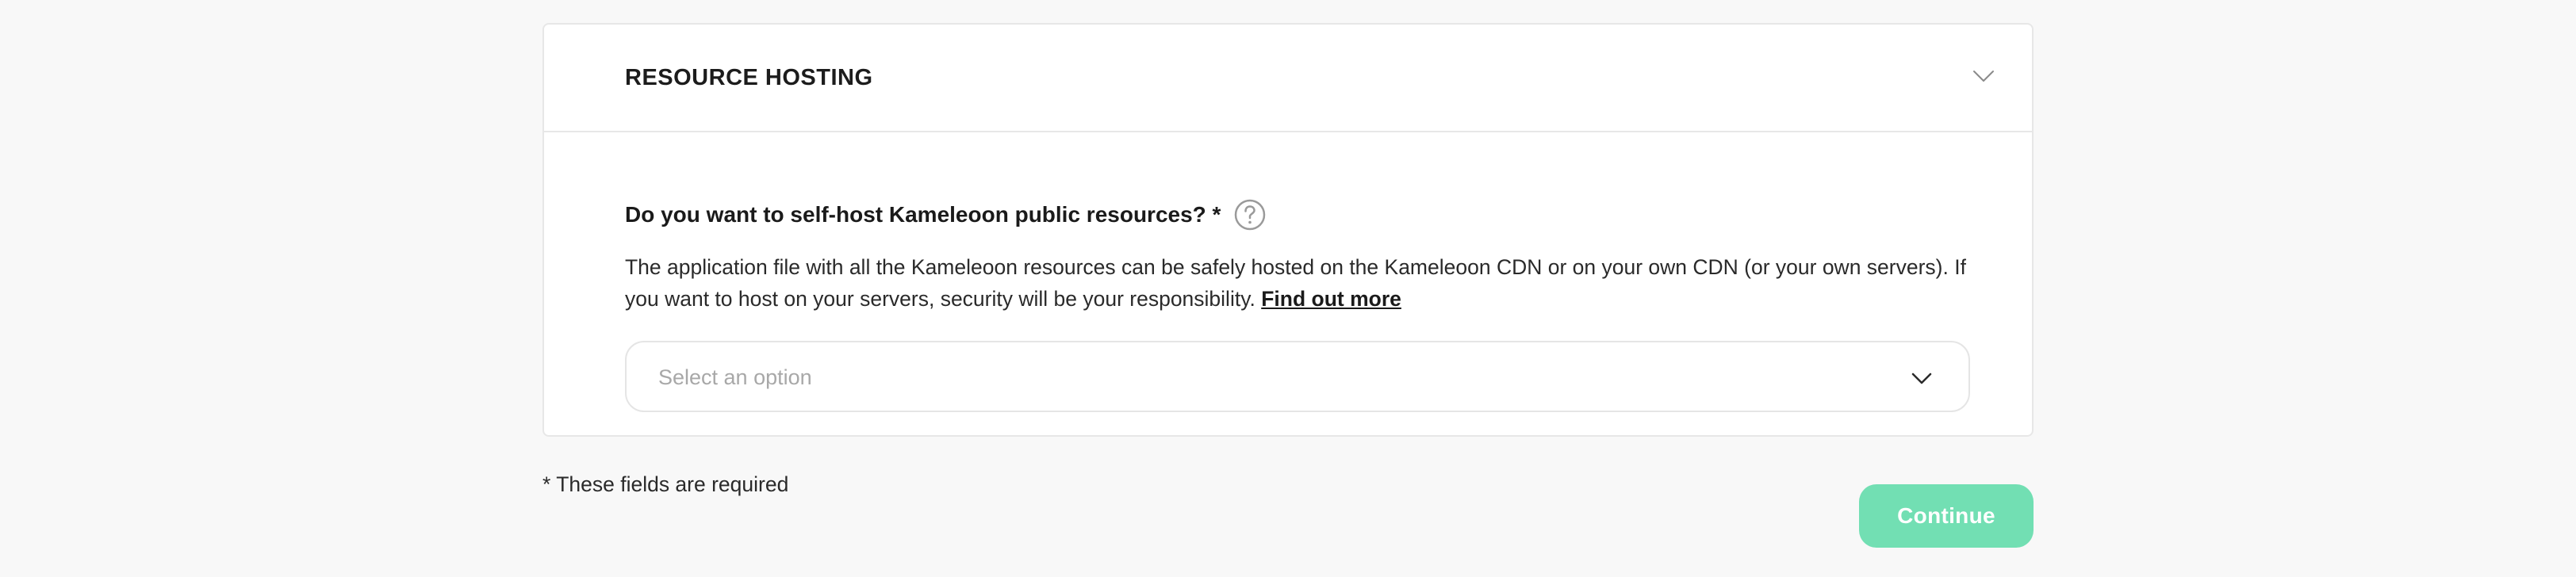  What do you see at coordinates (1297, 376) in the screenshot?
I see `self-host-select: Select an option` at bounding box center [1297, 376].